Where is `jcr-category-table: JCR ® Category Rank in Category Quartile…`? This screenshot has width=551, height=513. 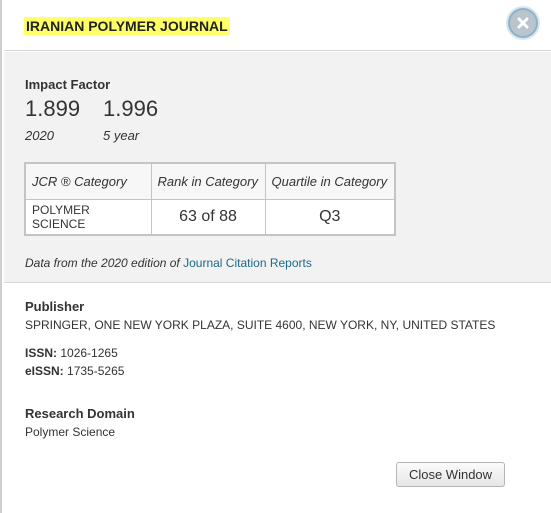 jcr-category-table: JCR ® Category Rank in Category Quartile… is located at coordinates (210, 199).